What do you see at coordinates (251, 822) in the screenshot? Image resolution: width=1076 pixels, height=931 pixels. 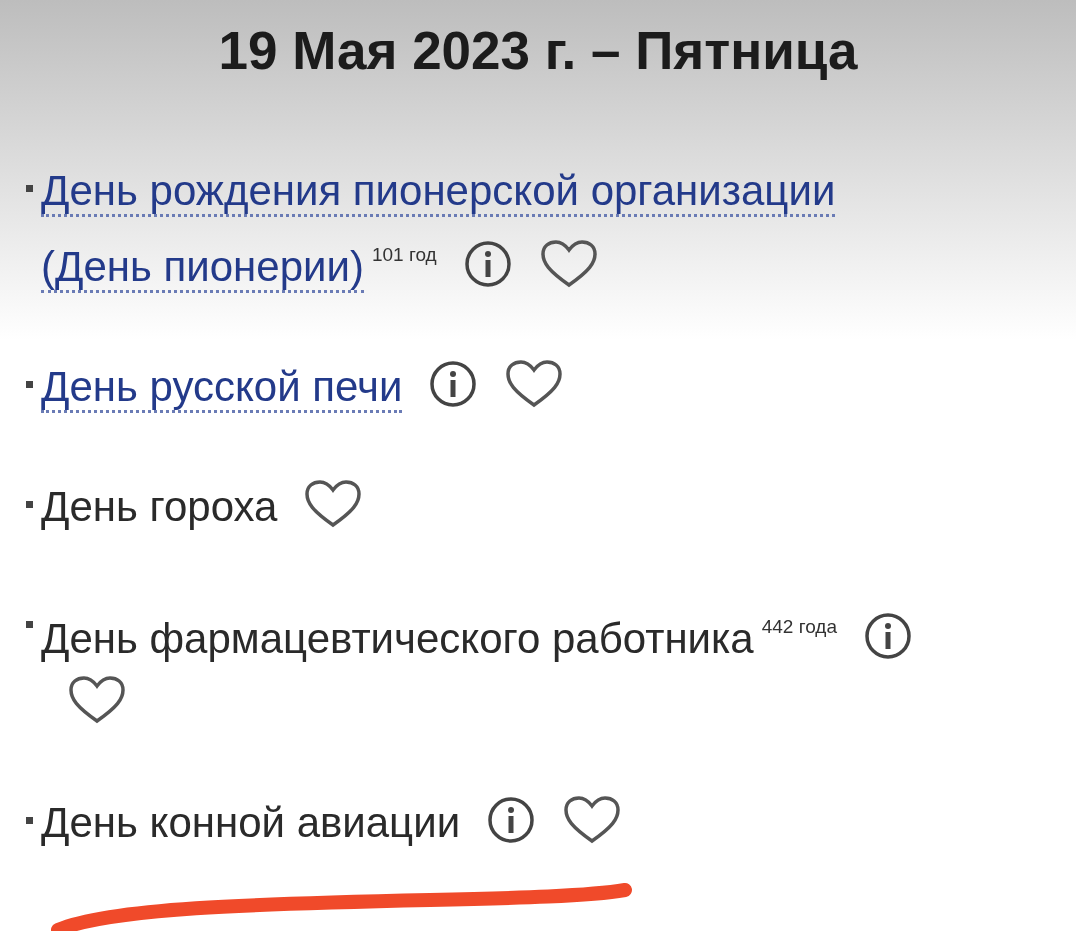 I see `holiday-title: День конной авиации` at bounding box center [251, 822].